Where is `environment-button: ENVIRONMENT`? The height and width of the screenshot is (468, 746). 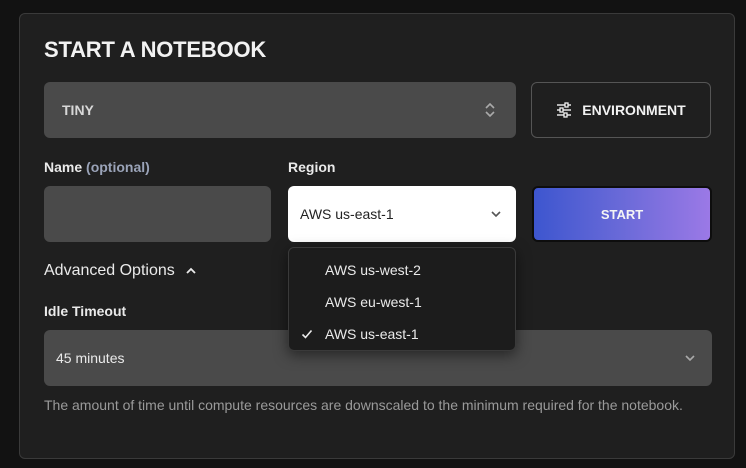
environment-button: ENVIRONMENT is located at coordinates (621, 110).